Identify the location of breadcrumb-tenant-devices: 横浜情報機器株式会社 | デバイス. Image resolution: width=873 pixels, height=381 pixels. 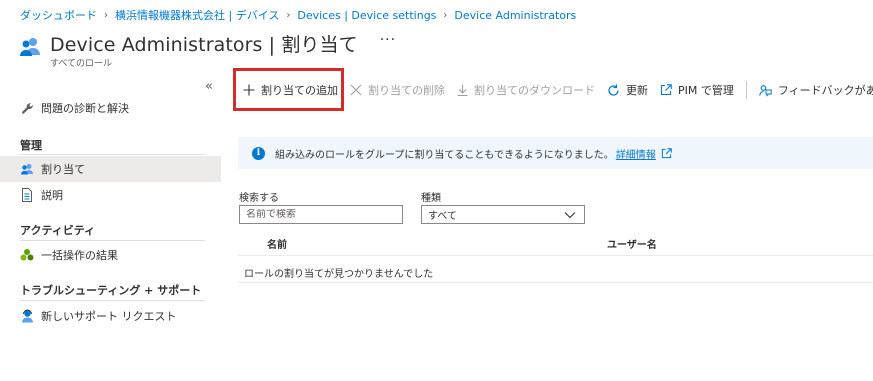
(197, 15).